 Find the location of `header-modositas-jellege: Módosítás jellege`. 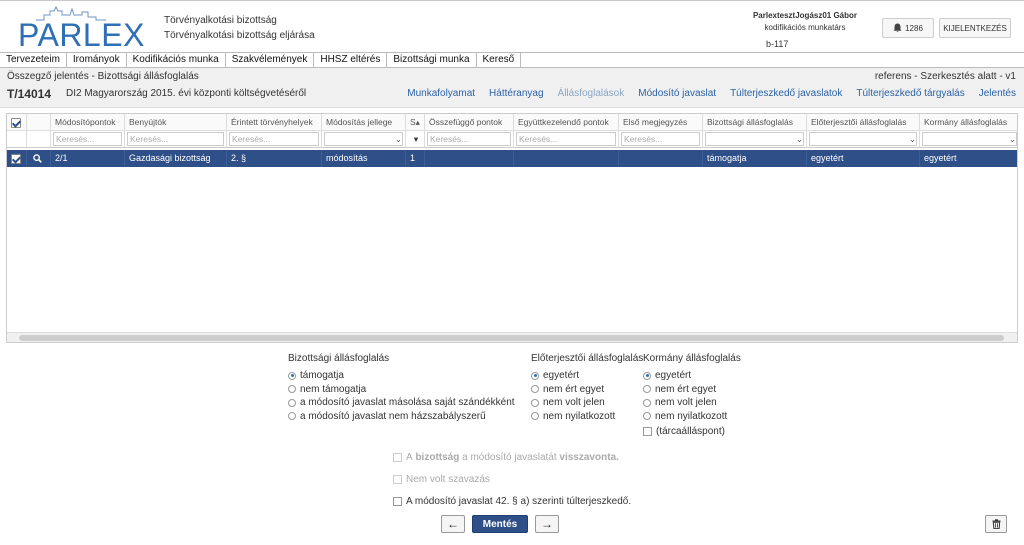

header-modositas-jellege: Módosítás jellege is located at coordinates (364, 122).